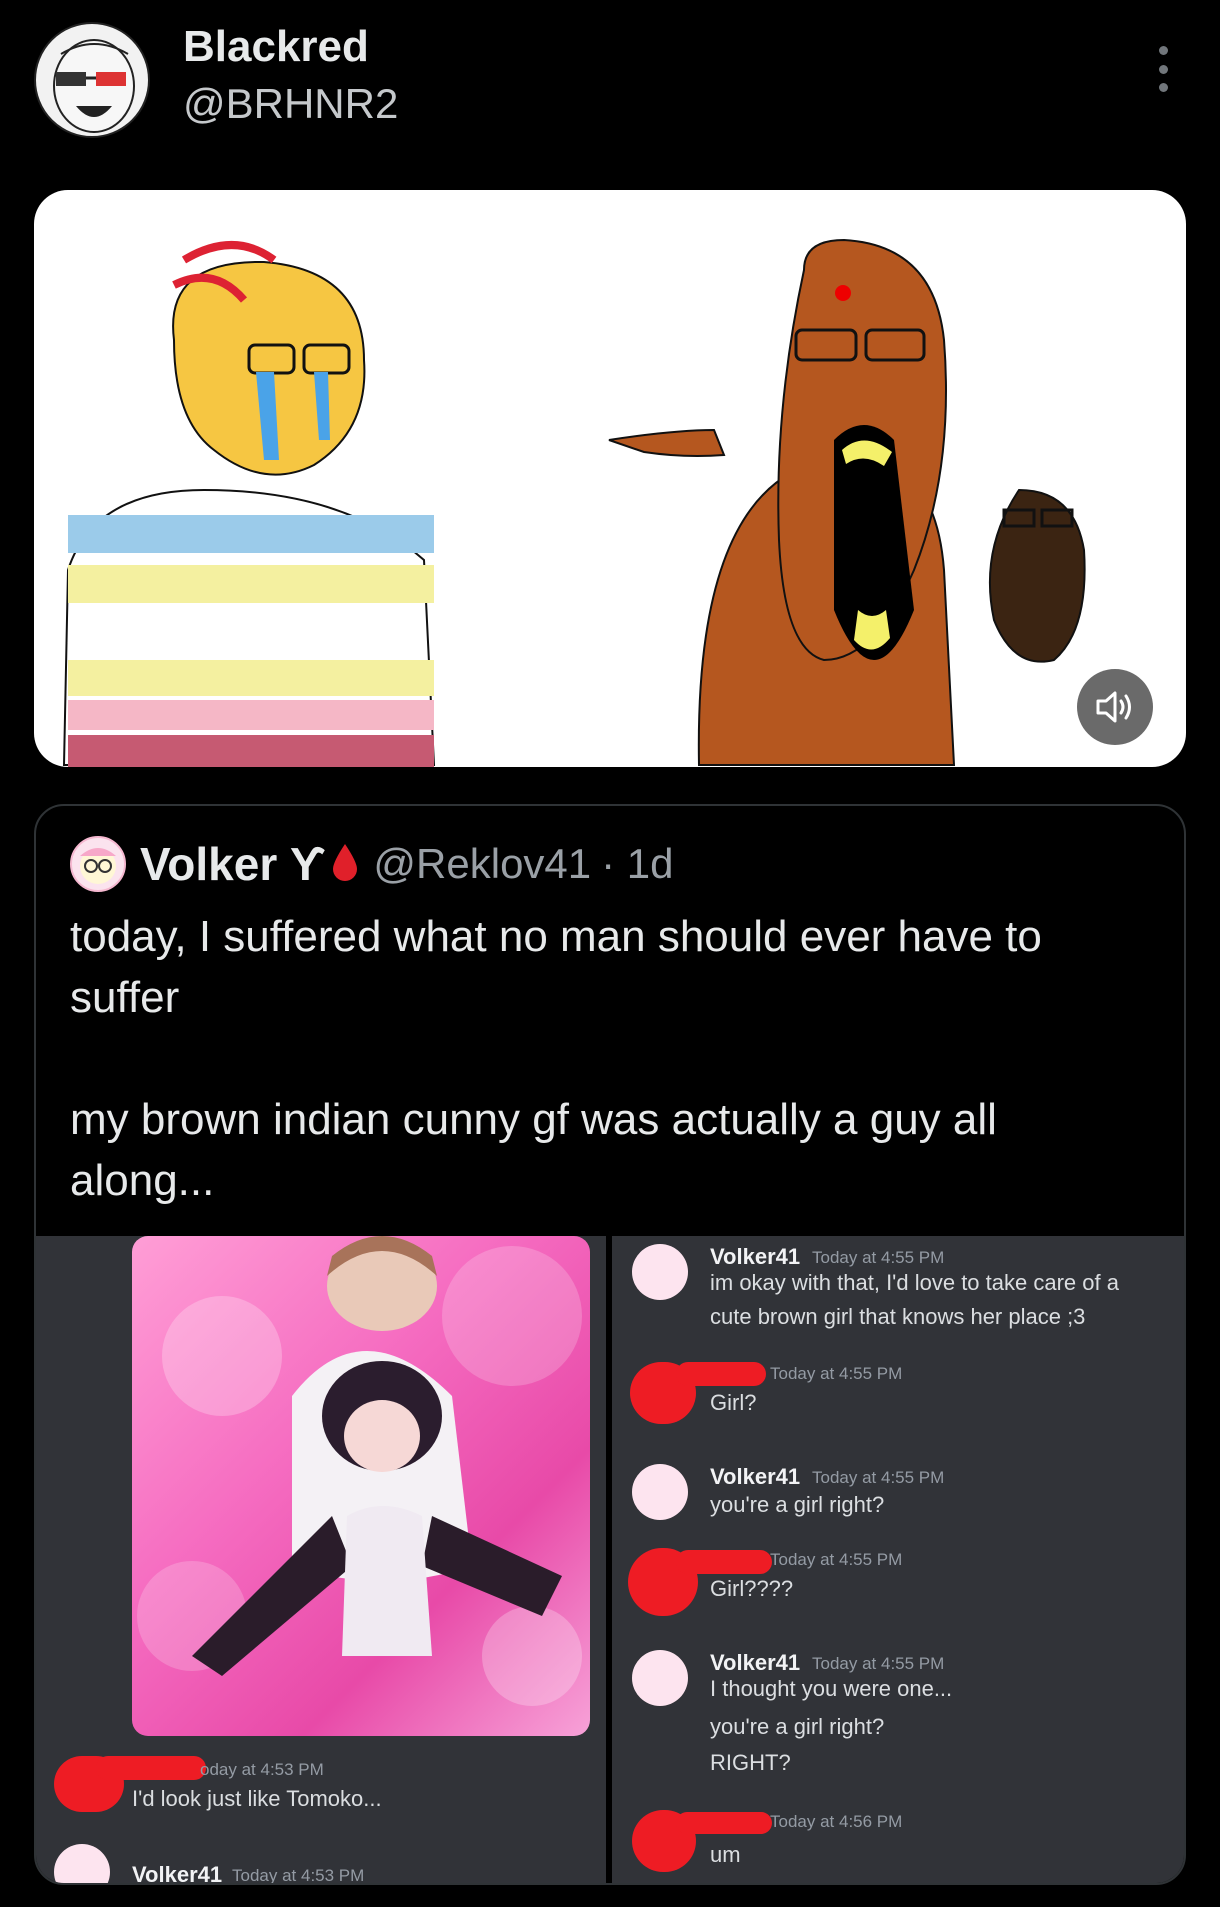  I want to click on quoted-author-avatar, so click(98, 864).